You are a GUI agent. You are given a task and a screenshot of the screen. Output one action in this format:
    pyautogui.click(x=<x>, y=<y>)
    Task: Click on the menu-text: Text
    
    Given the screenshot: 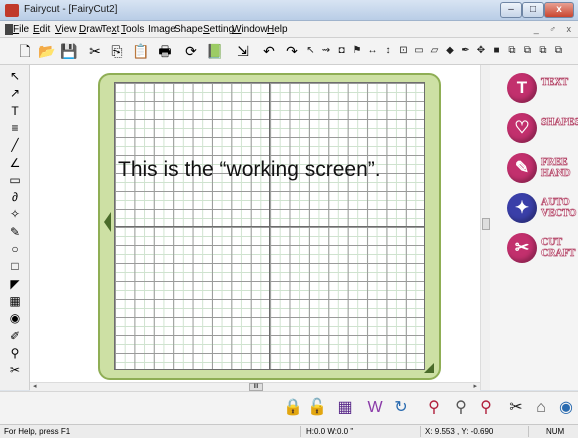 What is the action you would take?
    pyautogui.click(x=110, y=29)
    